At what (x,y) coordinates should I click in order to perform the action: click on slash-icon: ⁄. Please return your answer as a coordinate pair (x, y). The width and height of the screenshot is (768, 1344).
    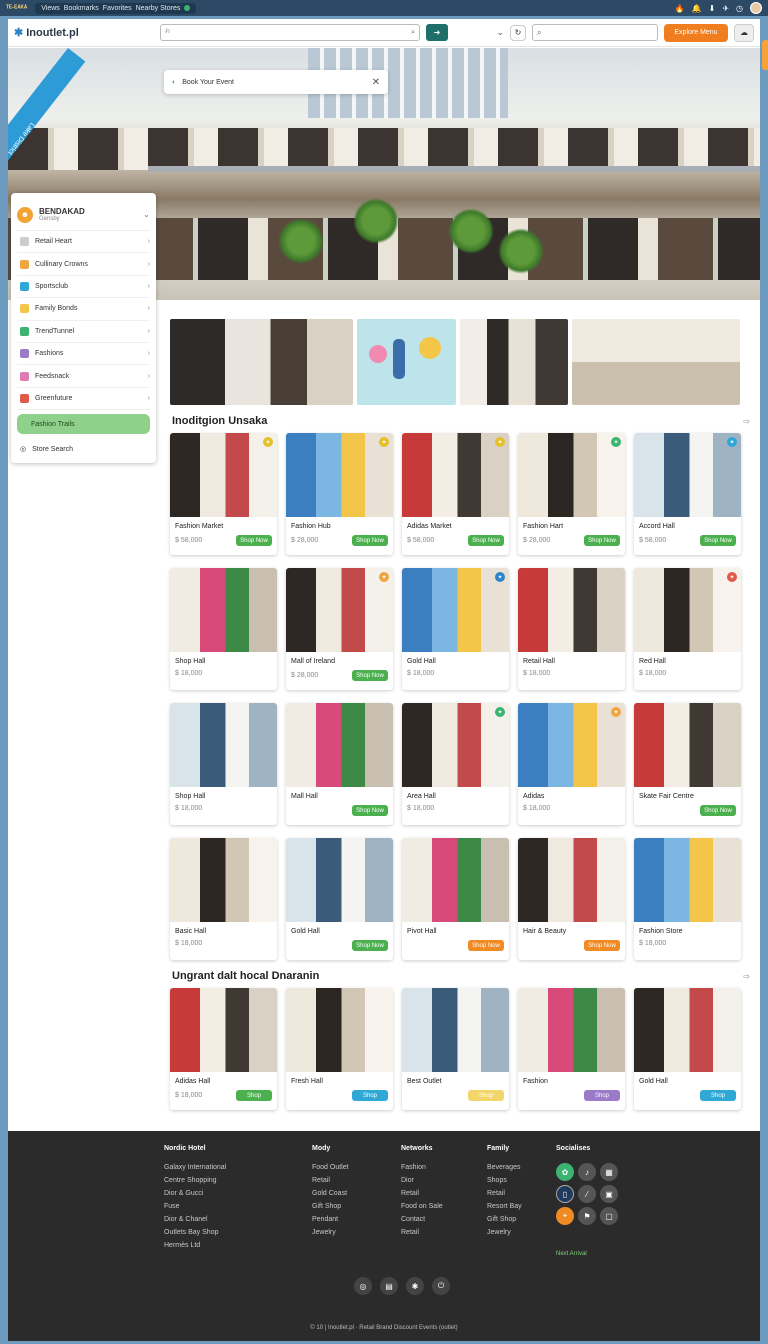
    Looking at the image, I should click on (587, 1194).